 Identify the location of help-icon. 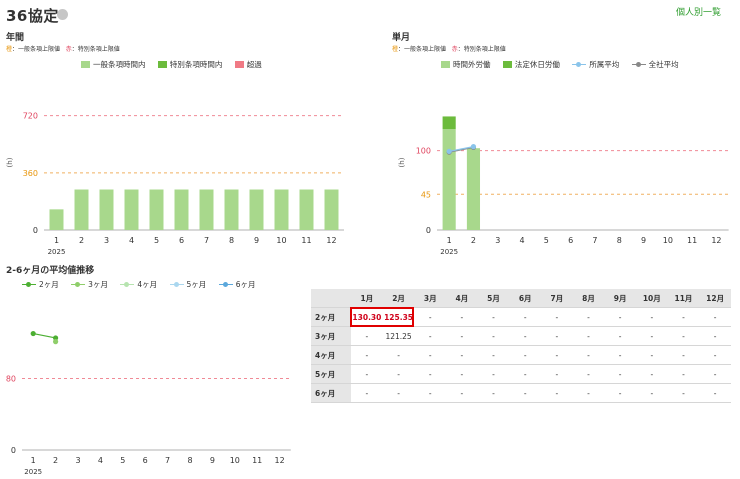
(62, 14).